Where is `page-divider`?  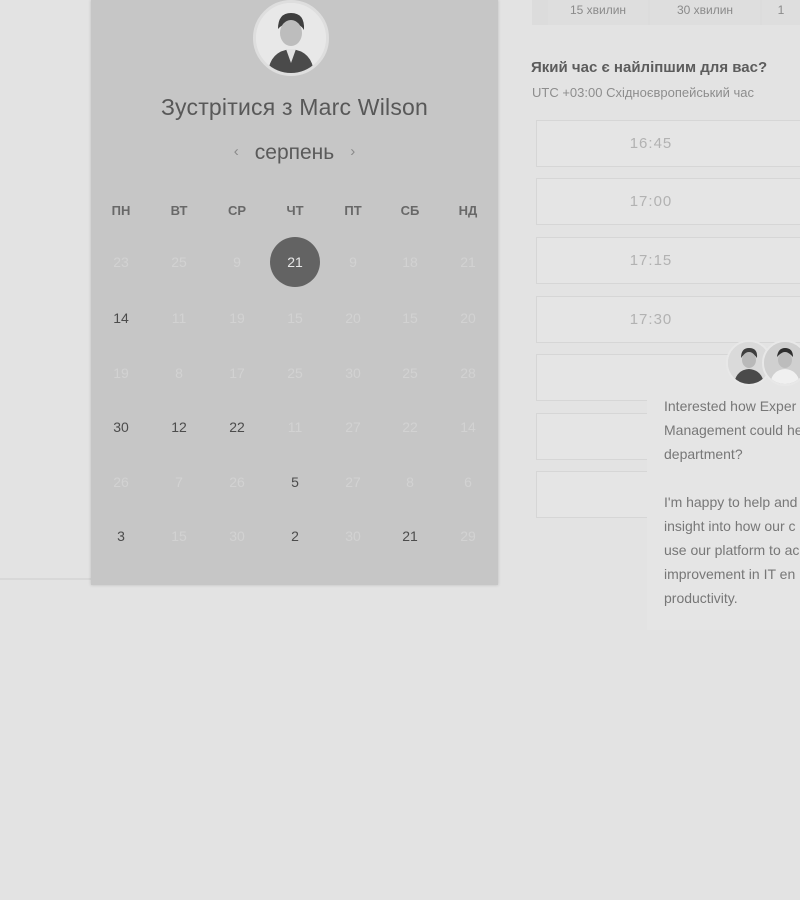 page-divider is located at coordinates (45, 579).